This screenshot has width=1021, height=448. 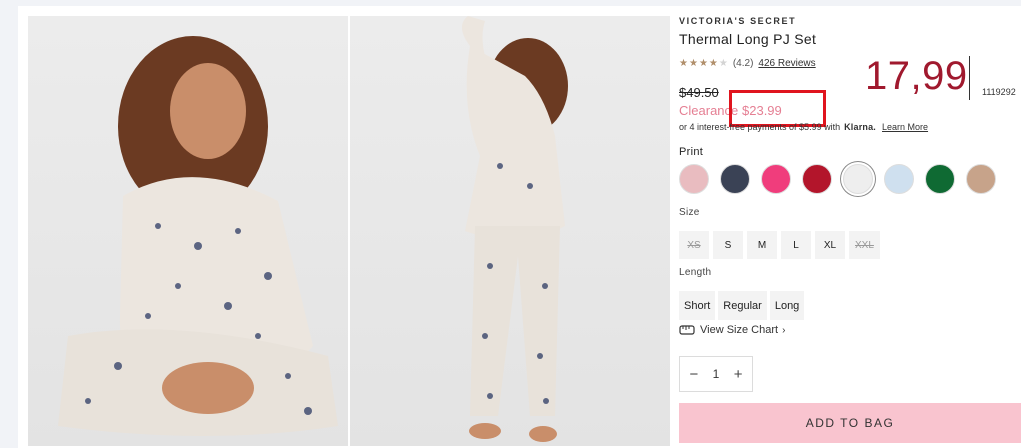 What do you see at coordinates (697, 305) in the screenshot?
I see `length-option-short: Short` at bounding box center [697, 305].